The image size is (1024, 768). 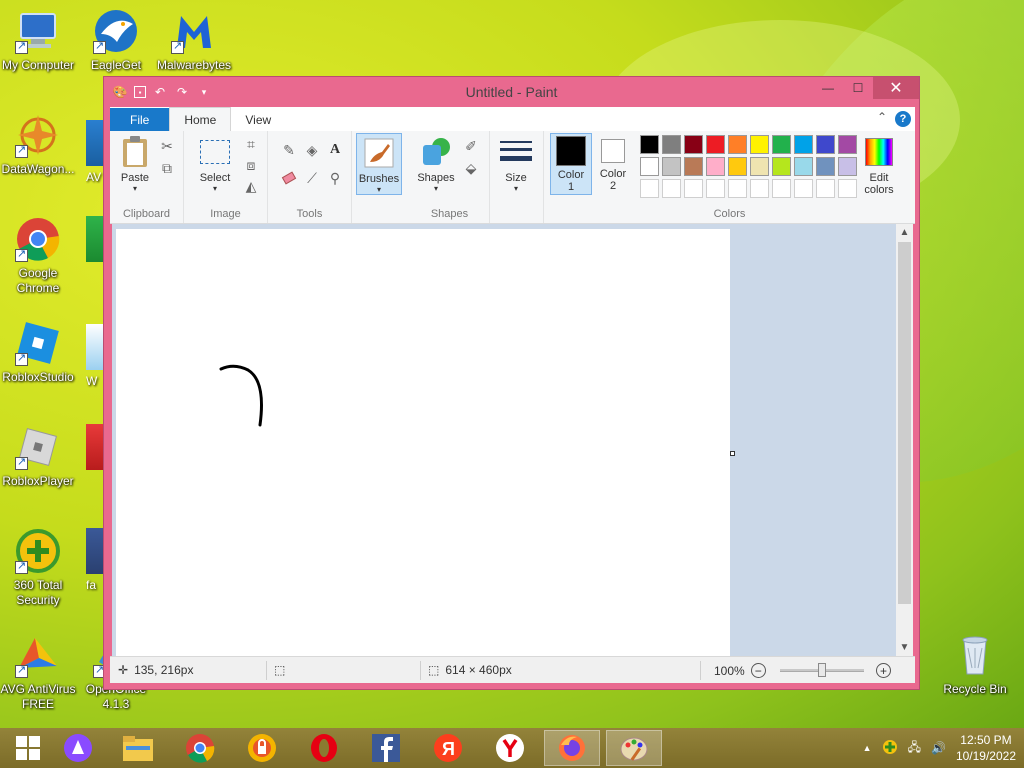 What do you see at coordinates (516, 164) in the screenshot?
I see `size-button: Size ▾` at bounding box center [516, 164].